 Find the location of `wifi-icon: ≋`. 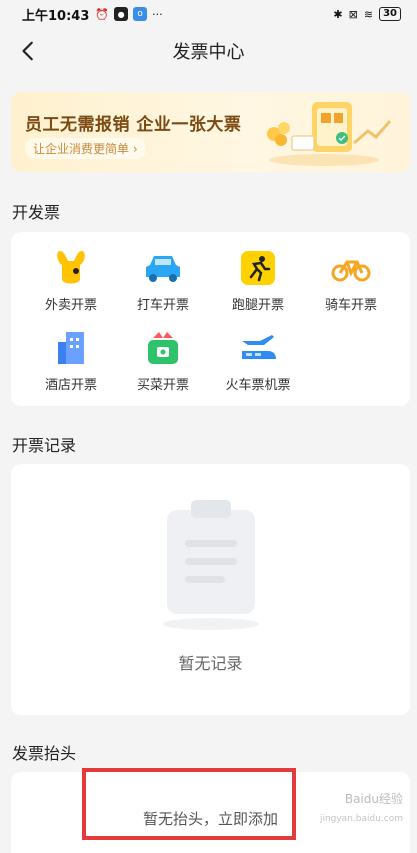

wifi-icon: ≋ is located at coordinates (368, 14).